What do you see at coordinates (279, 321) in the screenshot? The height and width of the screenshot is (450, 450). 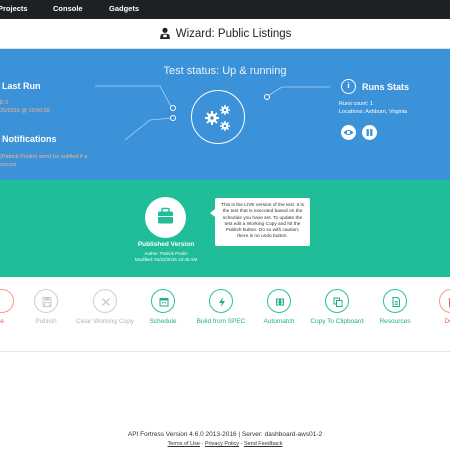 I see `automatch-label: Automatch` at bounding box center [279, 321].